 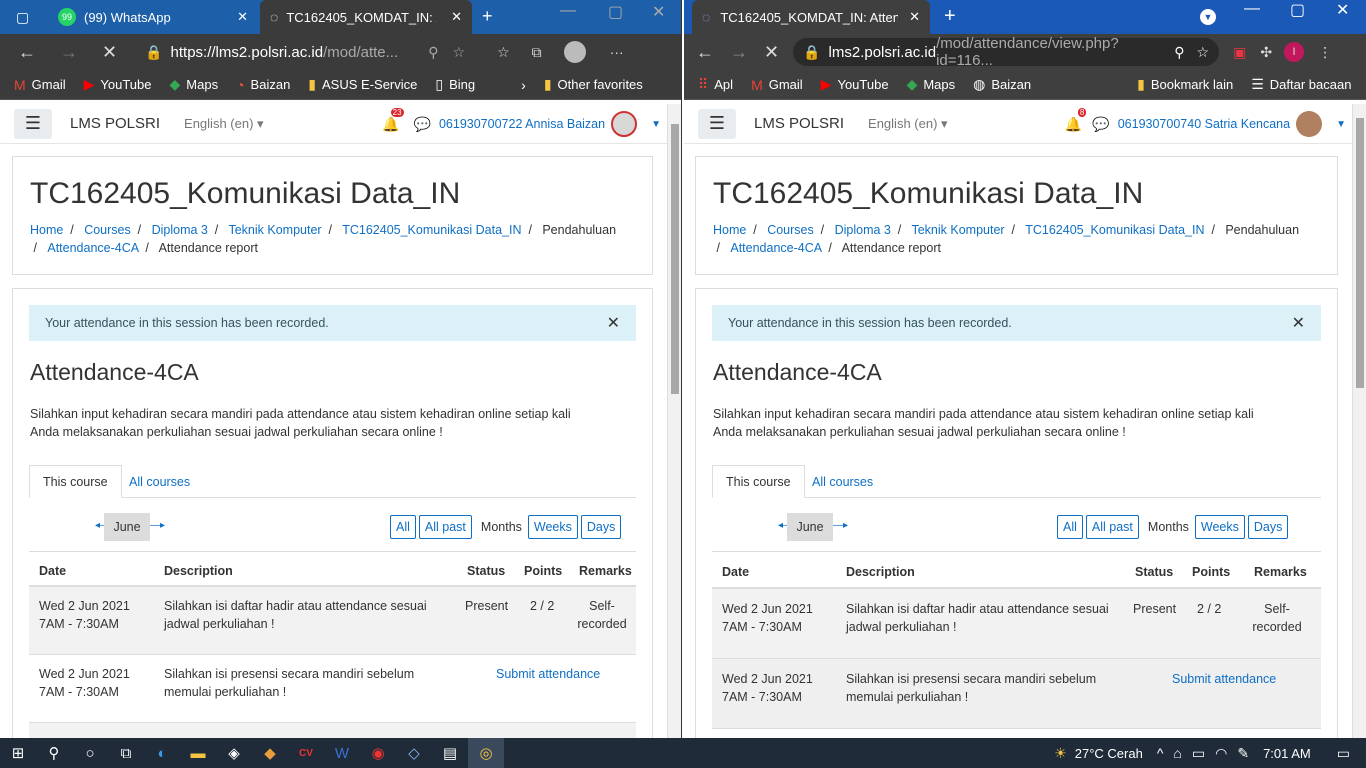 What do you see at coordinates (422, 124) in the screenshot?
I see `message-icon: 💬` at bounding box center [422, 124].